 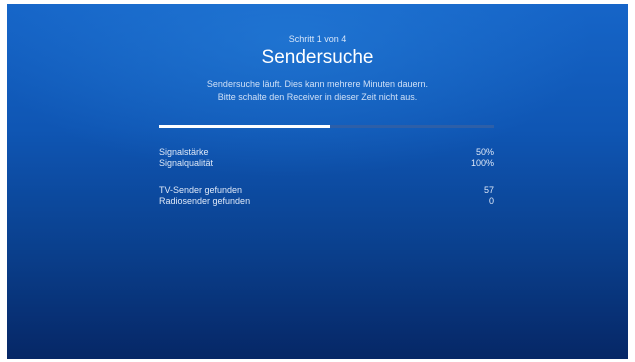 What do you see at coordinates (484, 152) in the screenshot?
I see `signal-strength-value: 50%` at bounding box center [484, 152].